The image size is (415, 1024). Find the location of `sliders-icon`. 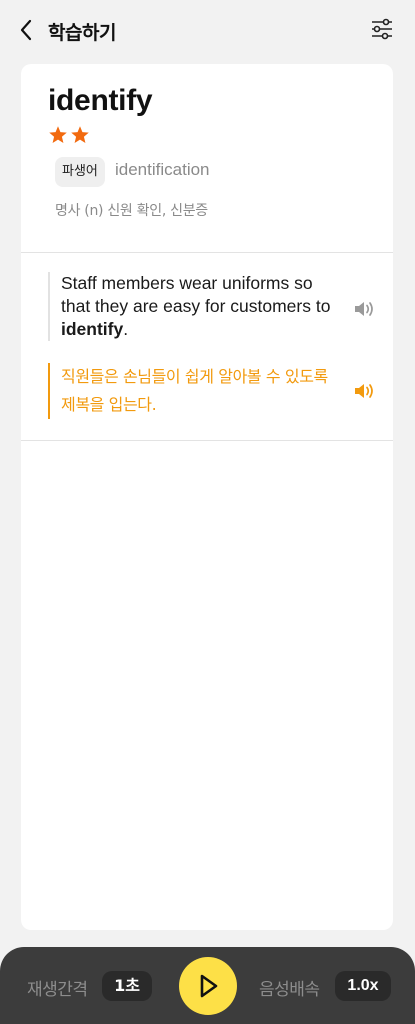

sliders-icon is located at coordinates (382, 29).